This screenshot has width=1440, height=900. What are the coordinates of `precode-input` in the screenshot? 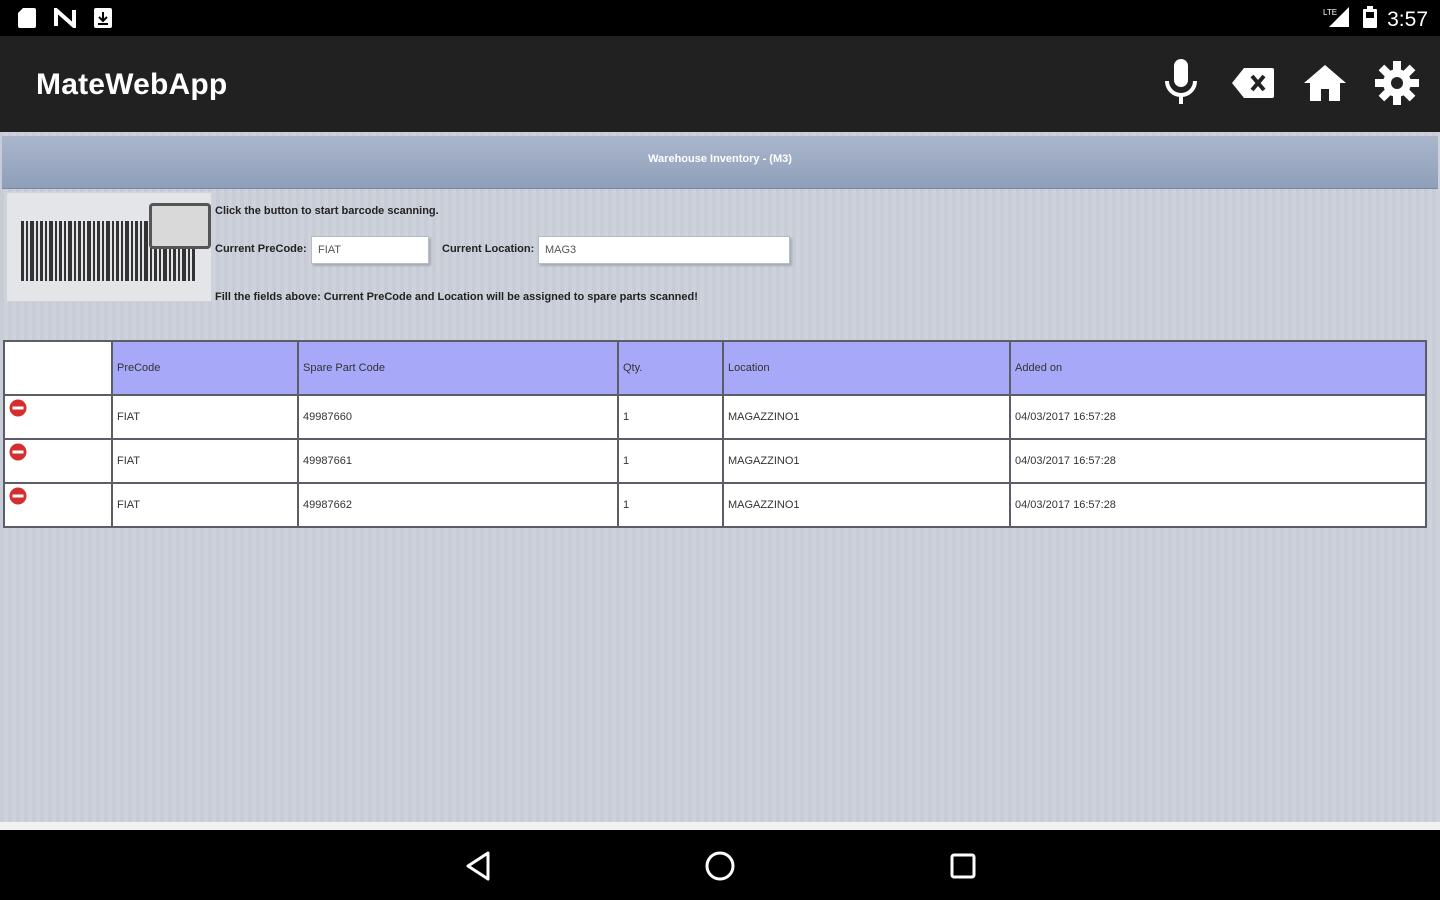 It's located at (370, 250).